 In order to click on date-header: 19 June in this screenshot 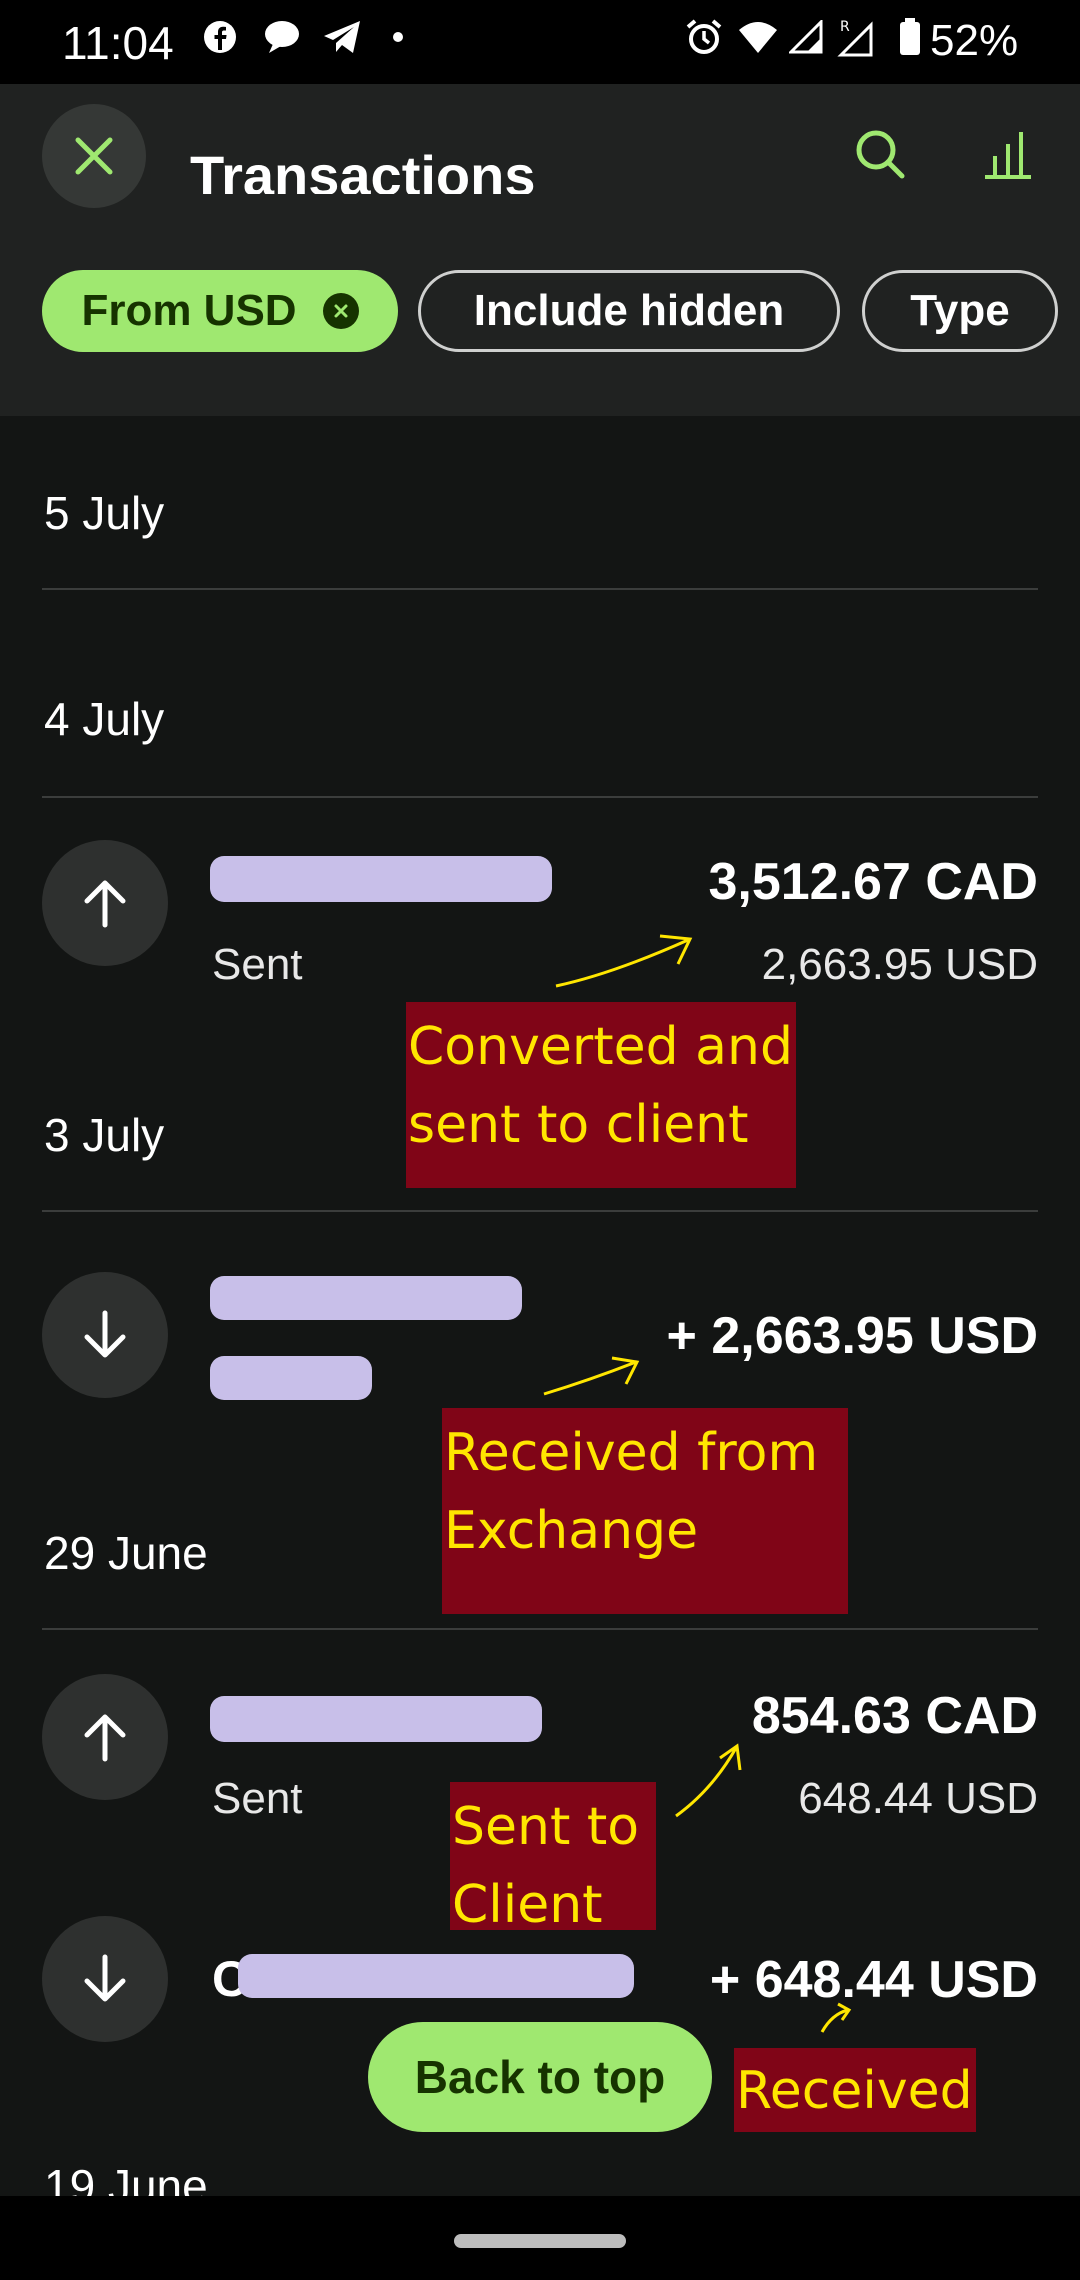, I will do `click(126, 2178)`.